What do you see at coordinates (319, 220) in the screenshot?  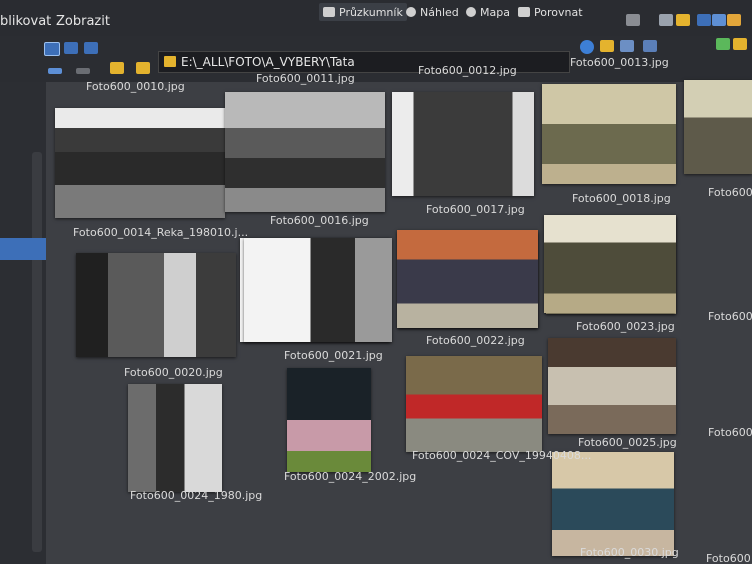 I see `thumbnail-caption: Foto600_0016.jpg` at bounding box center [319, 220].